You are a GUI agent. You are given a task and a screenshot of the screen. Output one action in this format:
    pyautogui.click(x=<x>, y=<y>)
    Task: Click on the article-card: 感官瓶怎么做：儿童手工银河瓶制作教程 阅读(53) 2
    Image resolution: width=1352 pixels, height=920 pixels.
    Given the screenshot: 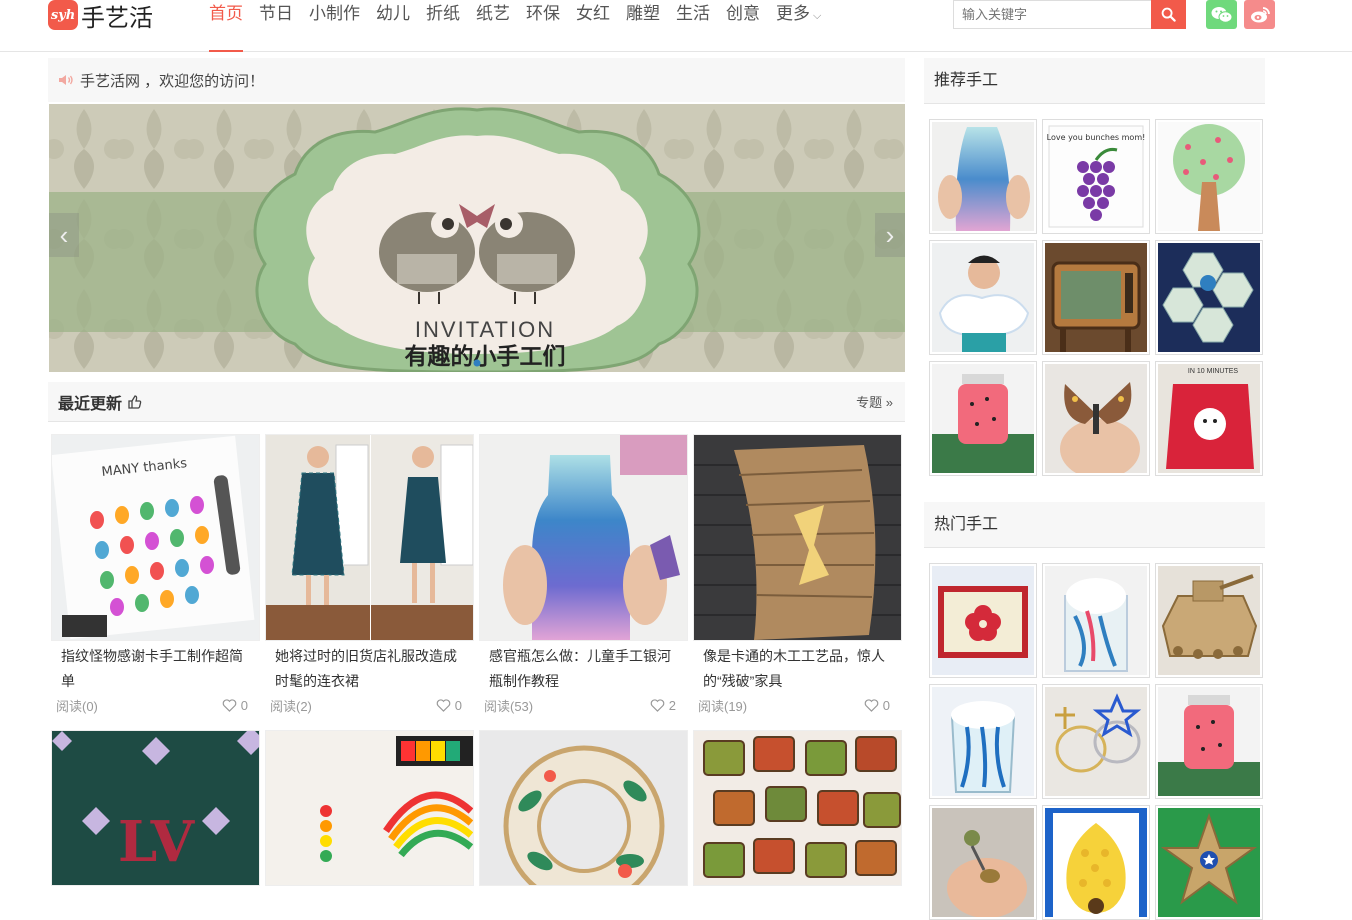 What is the action you would take?
    pyautogui.click(x=583, y=574)
    